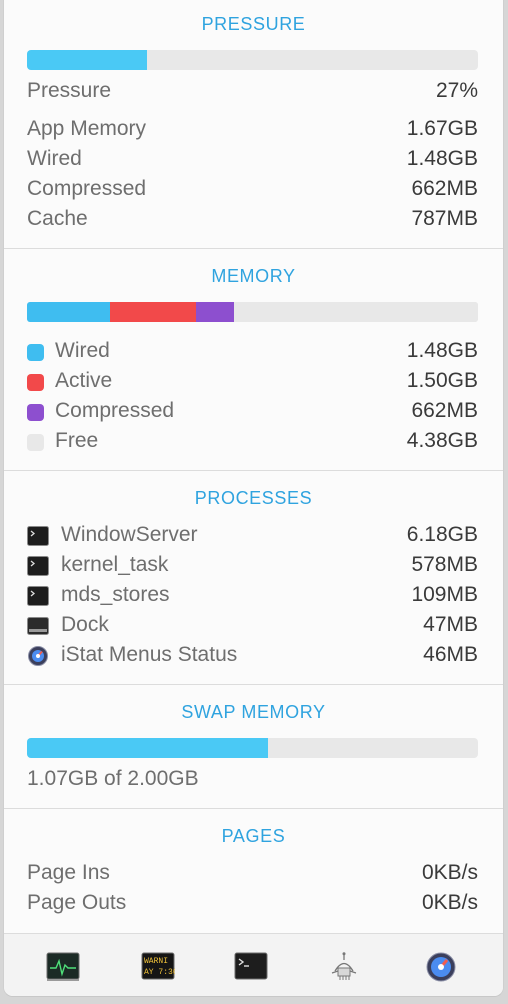 The height and width of the screenshot is (1004, 508). I want to click on process-name: WindowServer, so click(129, 534).